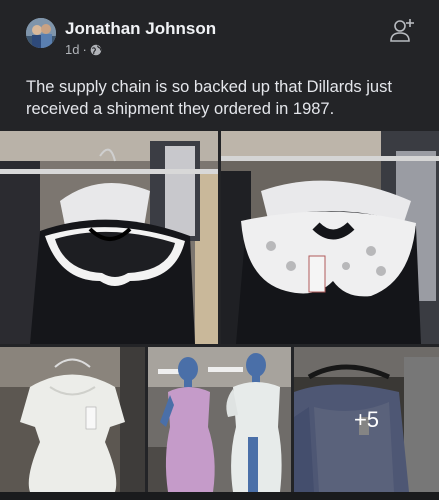  Describe the element at coordinates (219, 496) in the screenshot. I see `bottom-divider` at that location.